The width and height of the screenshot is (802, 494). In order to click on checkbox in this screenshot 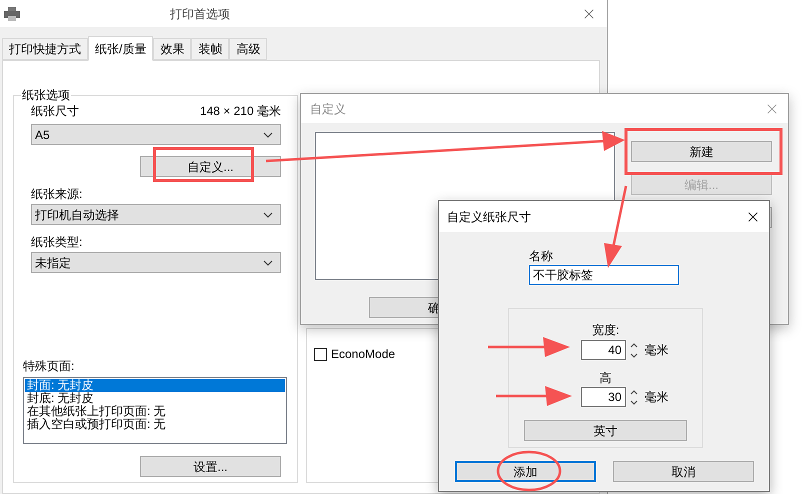, I will do `click(320, 354)`.